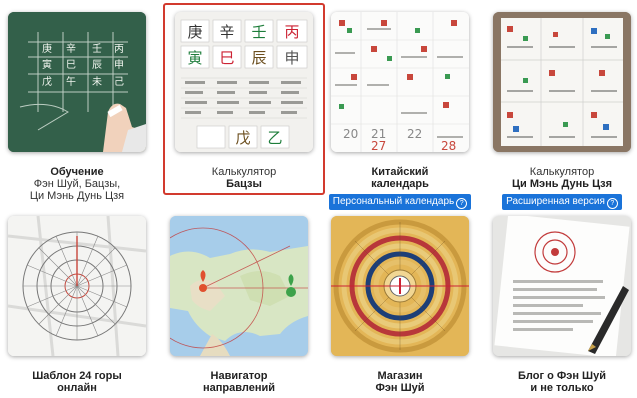 The height and width of the screenshot is (398, 637). Describe the element at coordinates (378, 145) in the screenshot. I see `calendar-number: 27` at that location.